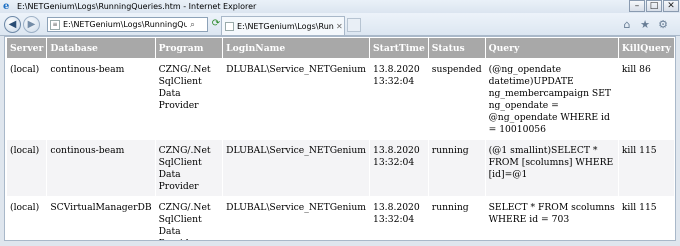 This screenshot has width=680, height=246. What do you see at coordinates (551, 218) in the screenshot?
I see `cell-query: SELECT * FROM scolumns WHERE id = 703` at bounding box center [551, 218].